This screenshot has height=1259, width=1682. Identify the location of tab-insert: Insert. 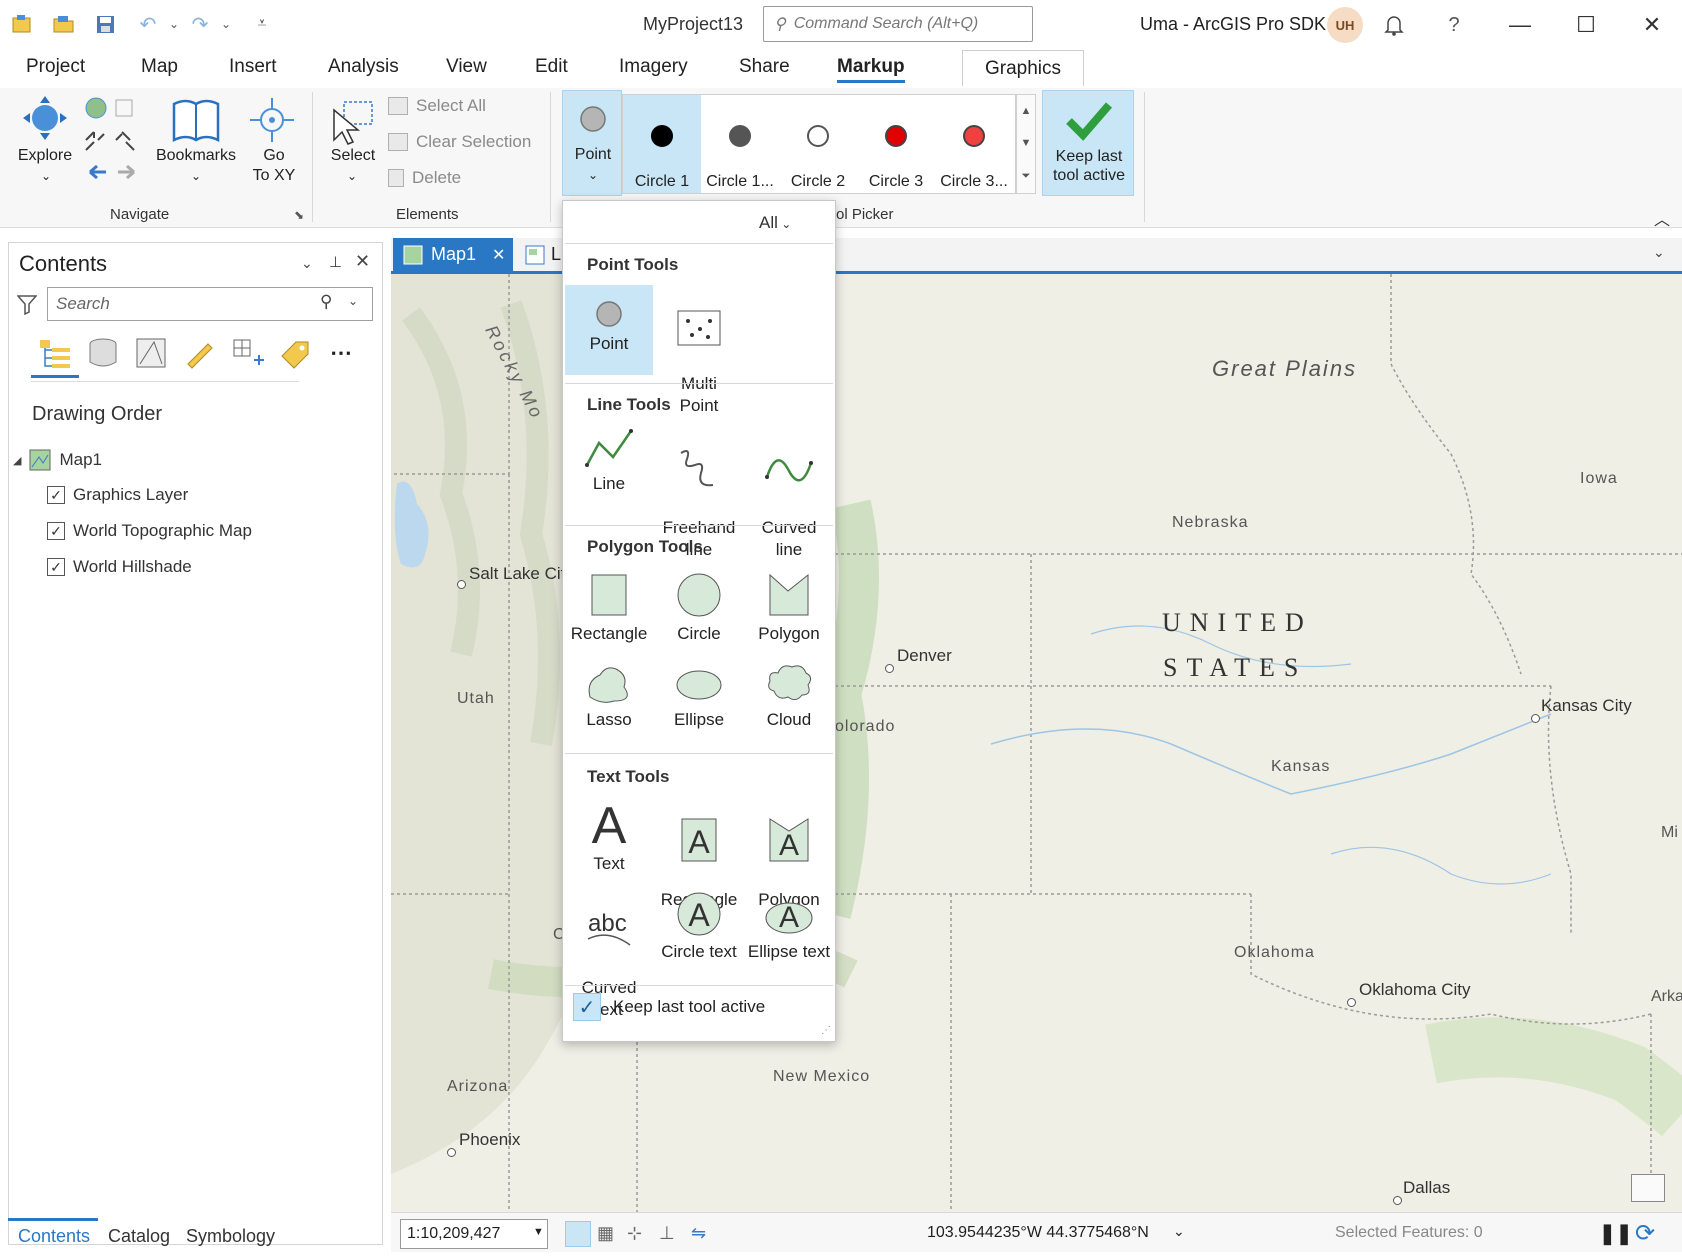
(253, 67).